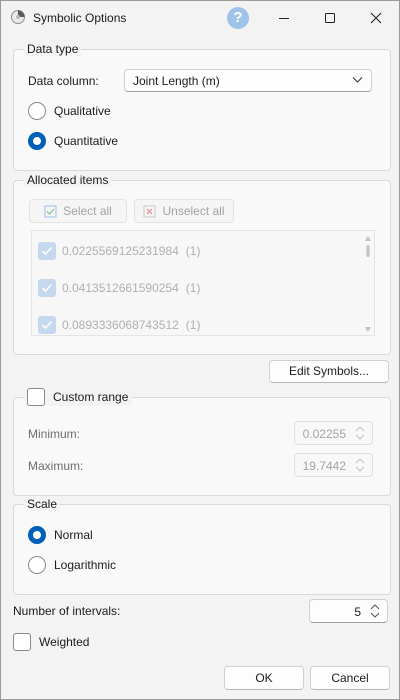  What do you see at coordinates (357, 612) in the screenshot?
I see `intervals-value: 5` at bounding box center [357, 612].